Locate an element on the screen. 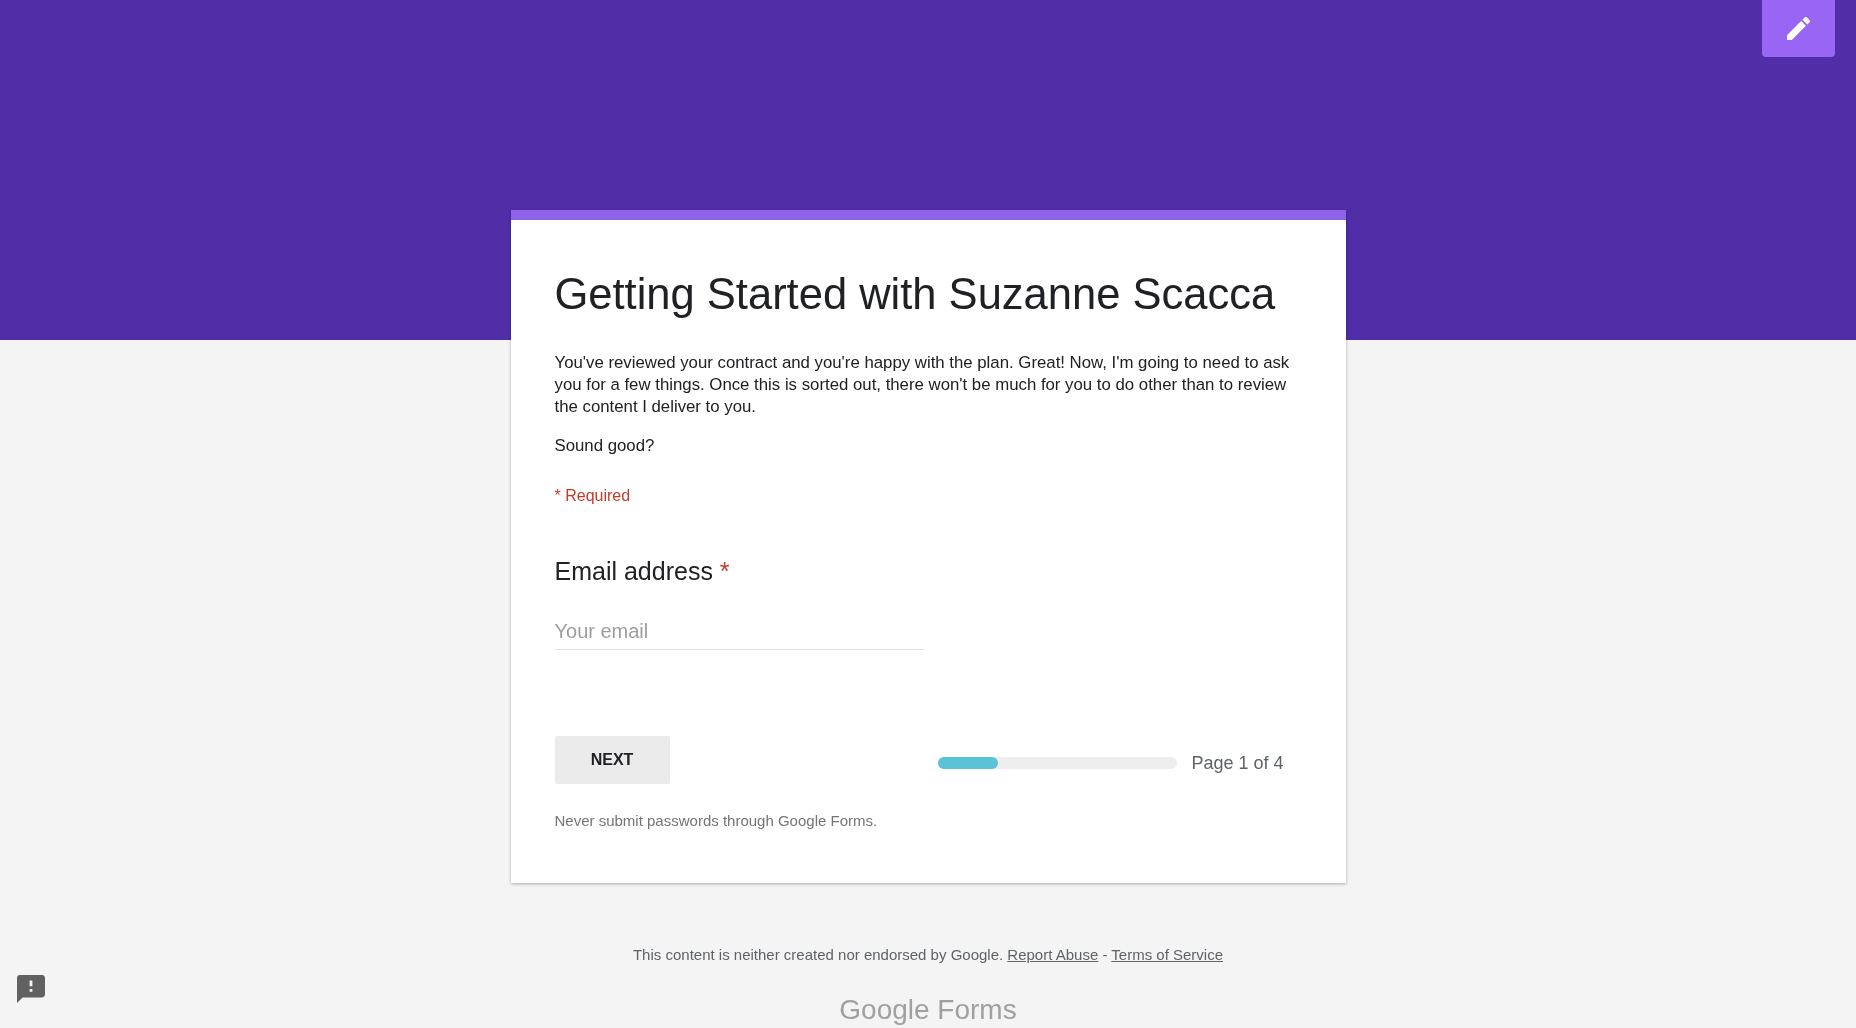 Image resolution: width=1856 pixels, height=1028 pixels. form-title: Getting Started with Suzanne Scacca is located at coordinates (915, 294).